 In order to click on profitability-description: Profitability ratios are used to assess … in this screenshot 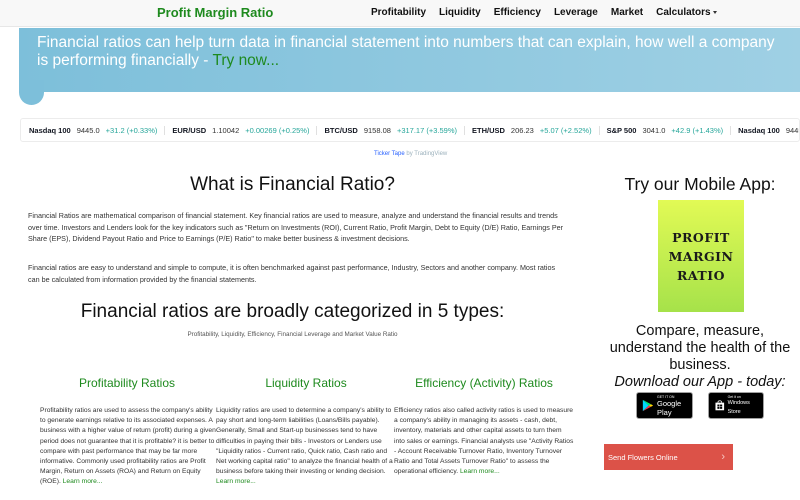, I will do `click(128, 446)`.